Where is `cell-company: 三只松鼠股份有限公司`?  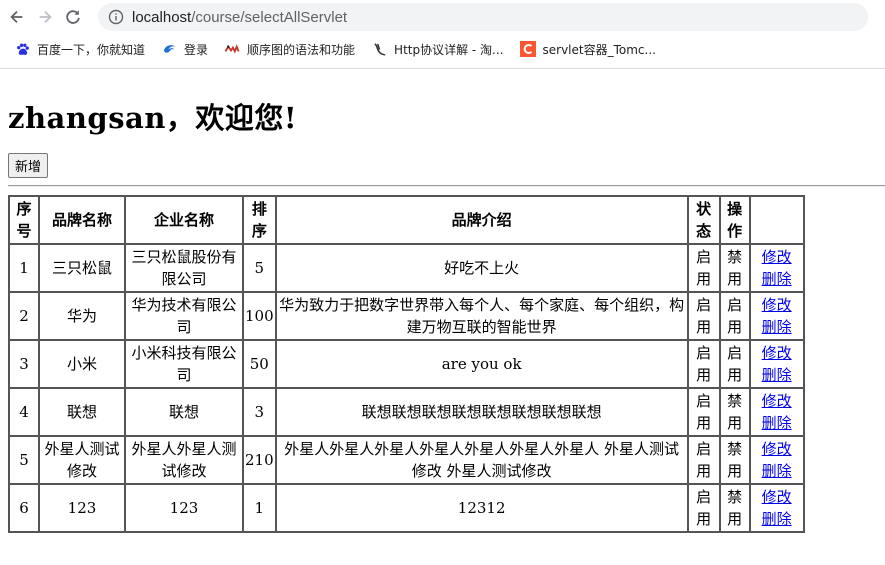 cell-company: 三只松鼠股份有限公司 is located at coordinates (184, 268).